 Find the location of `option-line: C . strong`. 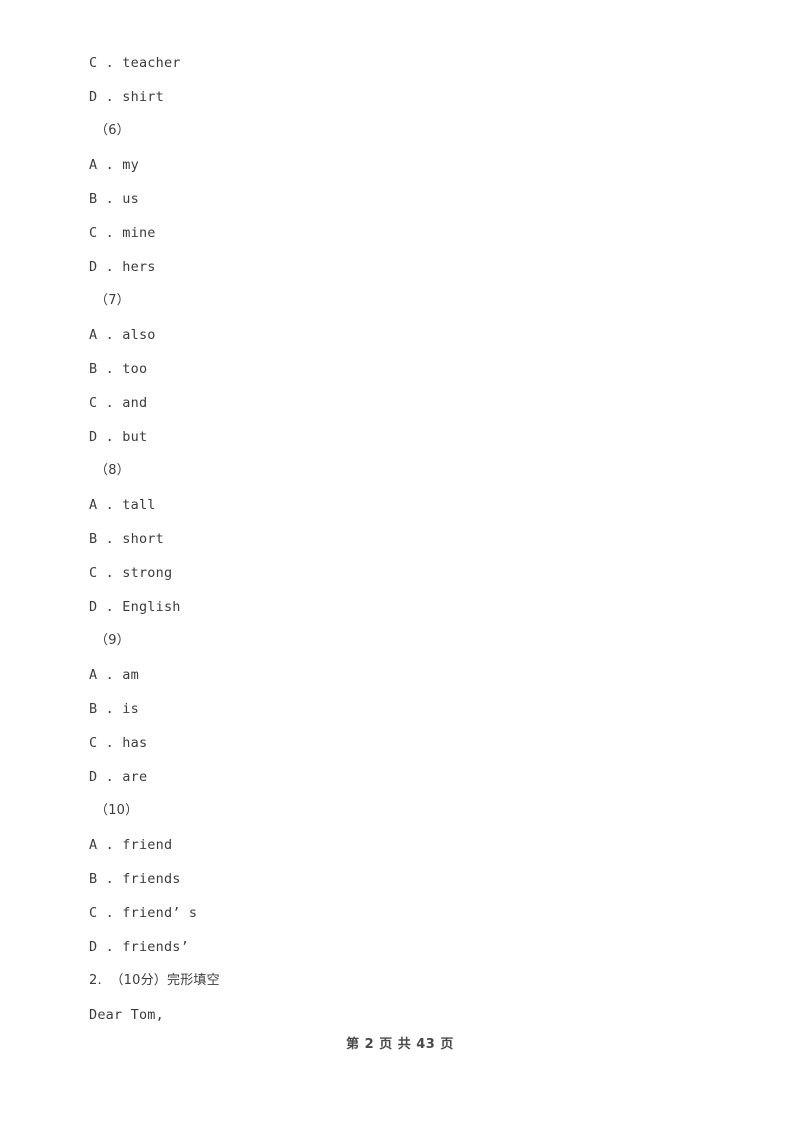

option-line: C . strong is located at coordinates (131, 573).